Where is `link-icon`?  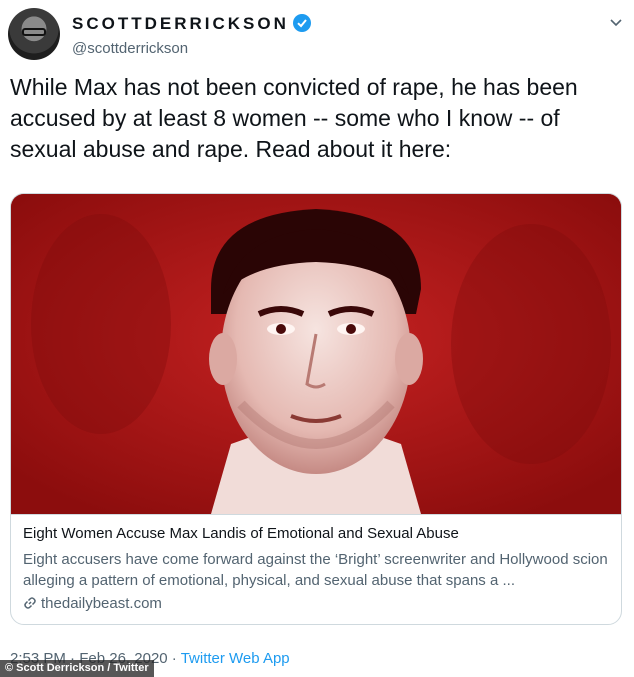 link-icon is located at coordinates (30, 603).